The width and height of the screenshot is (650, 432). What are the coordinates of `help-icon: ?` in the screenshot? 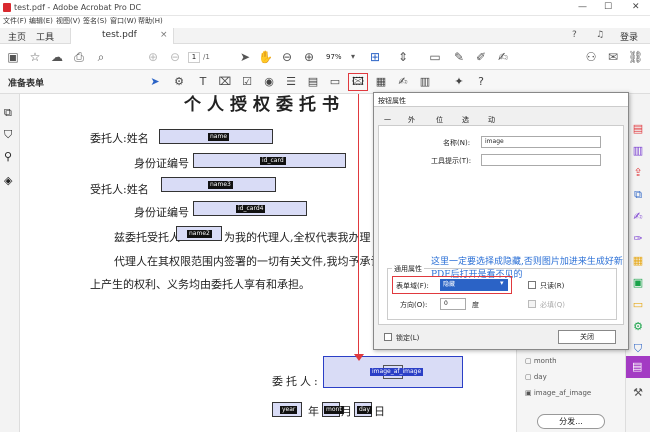 It's located at (574, 35).